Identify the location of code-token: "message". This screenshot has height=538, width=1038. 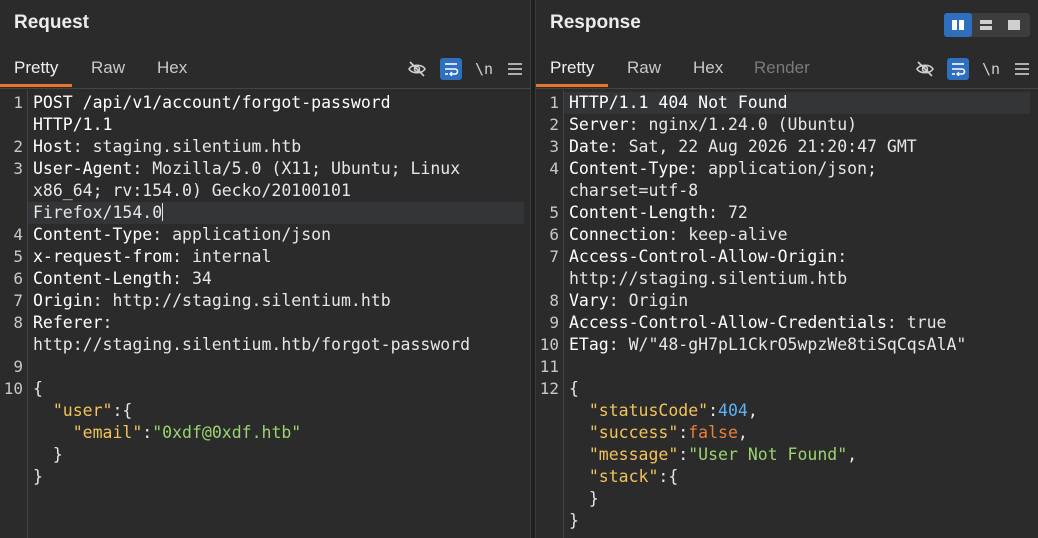
(633, 454).